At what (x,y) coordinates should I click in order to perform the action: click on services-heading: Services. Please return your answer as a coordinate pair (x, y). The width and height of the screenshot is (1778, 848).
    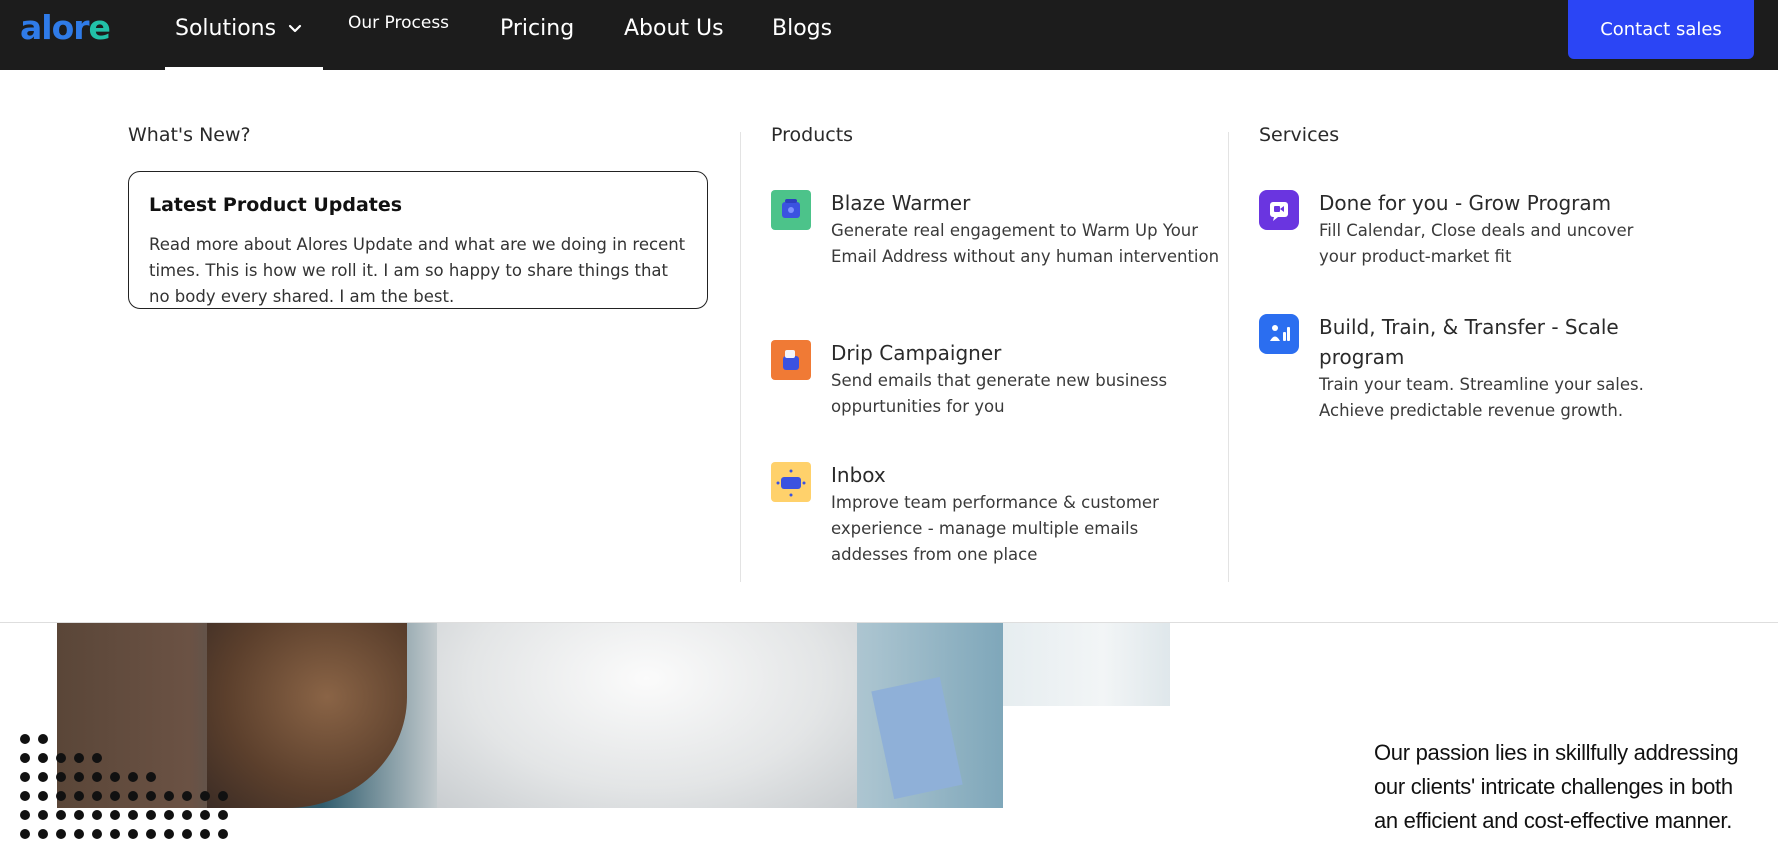
    Looking at the image, I should click on (1299, 135).